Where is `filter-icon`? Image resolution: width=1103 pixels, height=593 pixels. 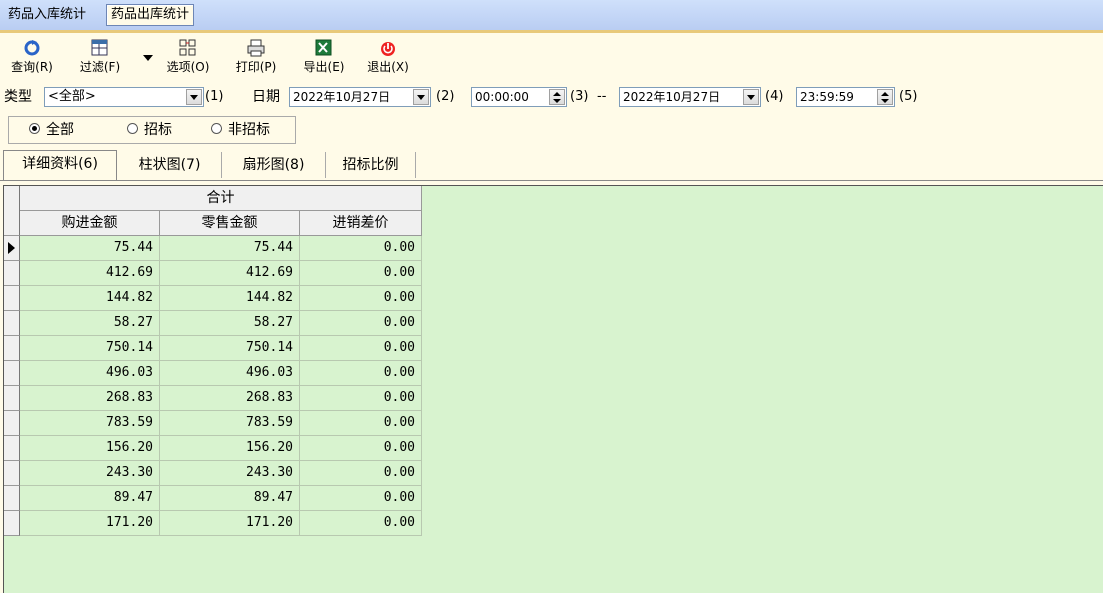 filter-icon is located at coordinates (100, 48).